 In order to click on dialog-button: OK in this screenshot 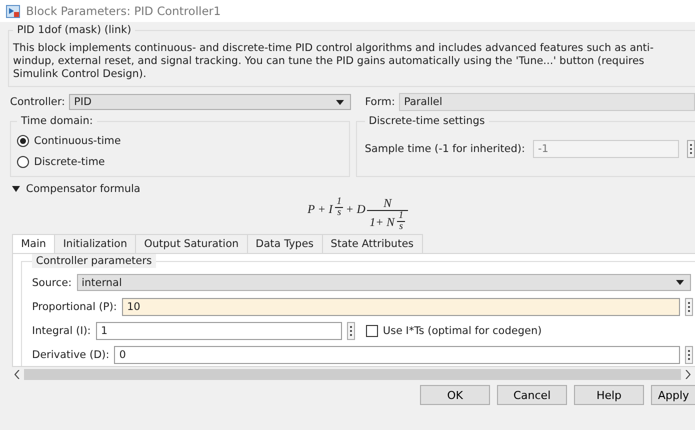, I will do `click(455, 395)`.